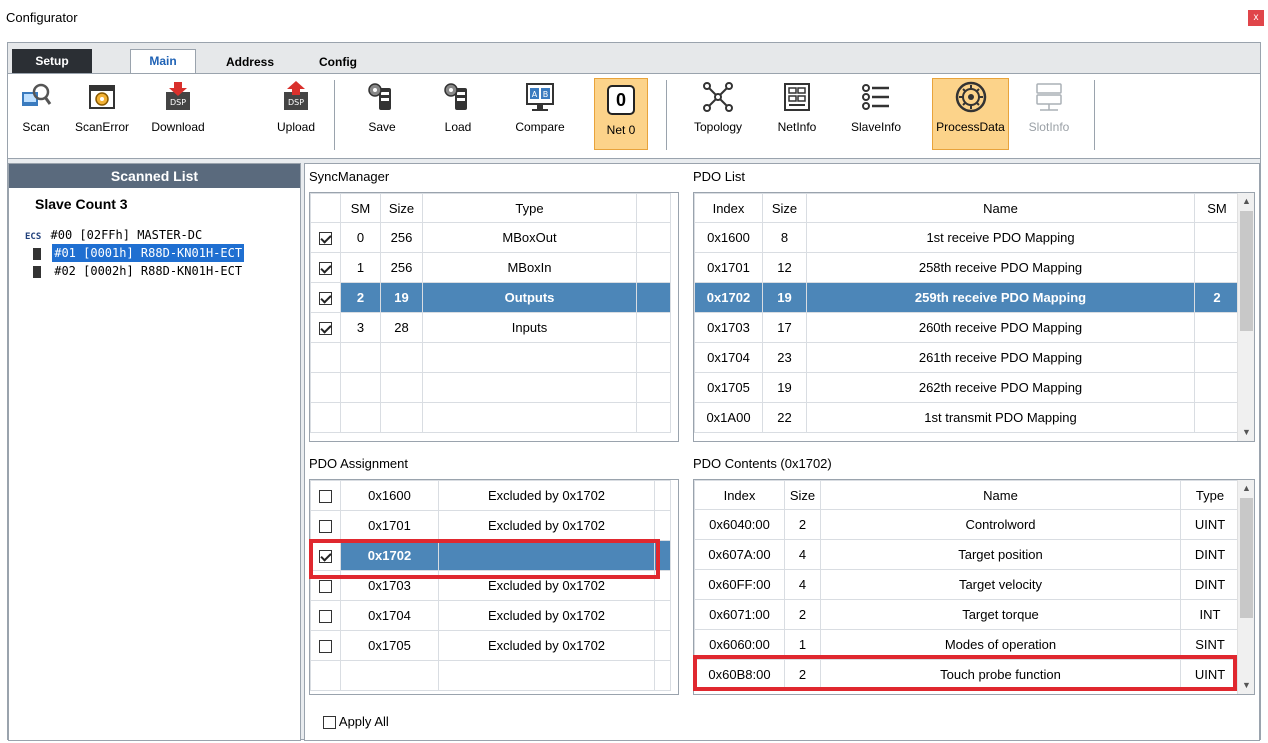 Image resolution: width=1268 pixels, height=743 pixels. I want to click on scan-error-icon, so click(102, 97).